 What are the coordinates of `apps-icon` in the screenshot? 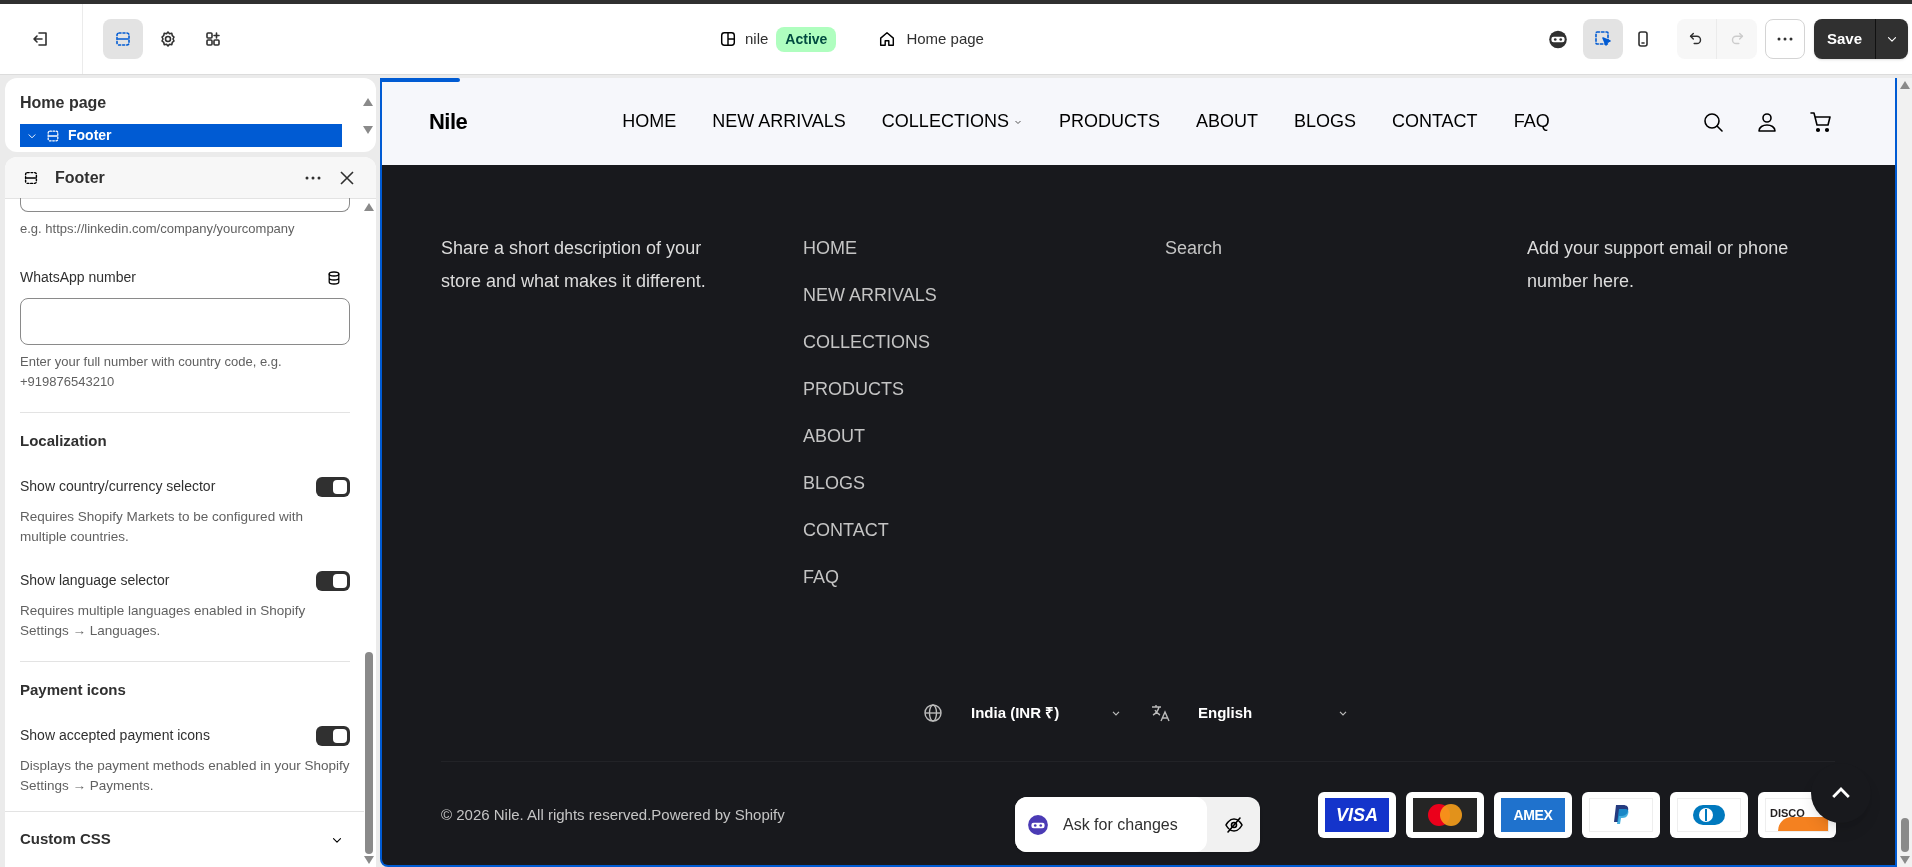 It's located at (213, 39).